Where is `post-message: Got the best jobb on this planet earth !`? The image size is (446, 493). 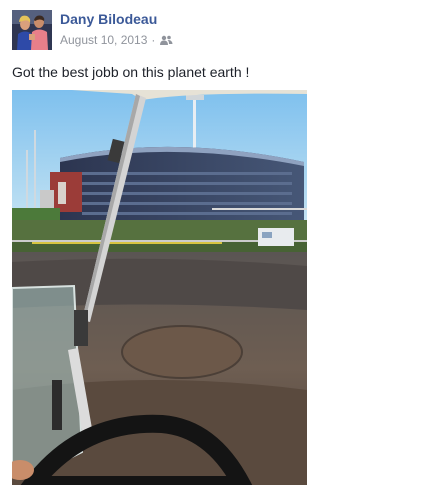
post-message: Got the best jobb on this planet earth ! is located at coordinates (131, 72).